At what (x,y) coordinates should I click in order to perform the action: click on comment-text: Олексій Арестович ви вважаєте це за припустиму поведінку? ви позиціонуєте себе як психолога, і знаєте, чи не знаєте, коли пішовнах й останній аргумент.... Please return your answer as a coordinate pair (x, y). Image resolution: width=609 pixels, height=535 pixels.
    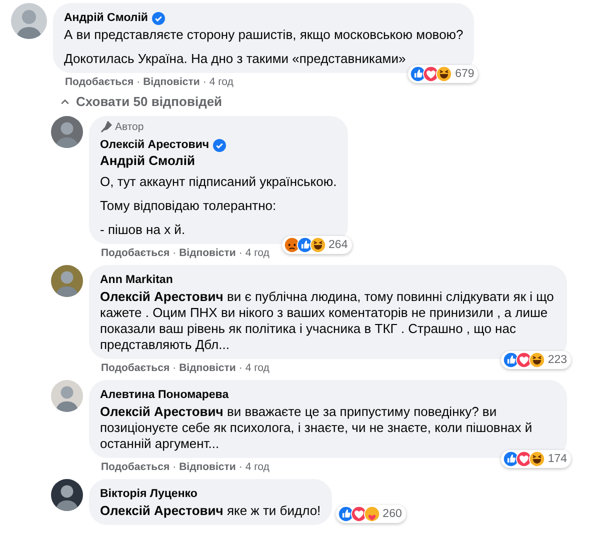
    Looking at the image, I should click on (317, 428).